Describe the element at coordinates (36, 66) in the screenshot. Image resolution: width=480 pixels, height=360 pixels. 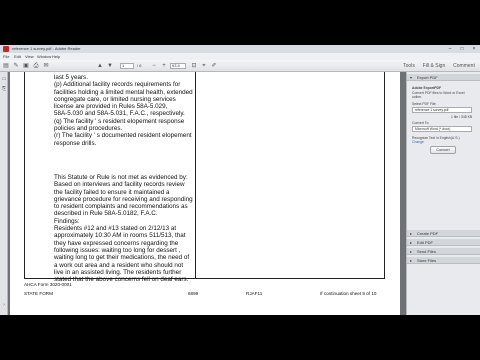
I see `print-icon: ⎙` at that location.